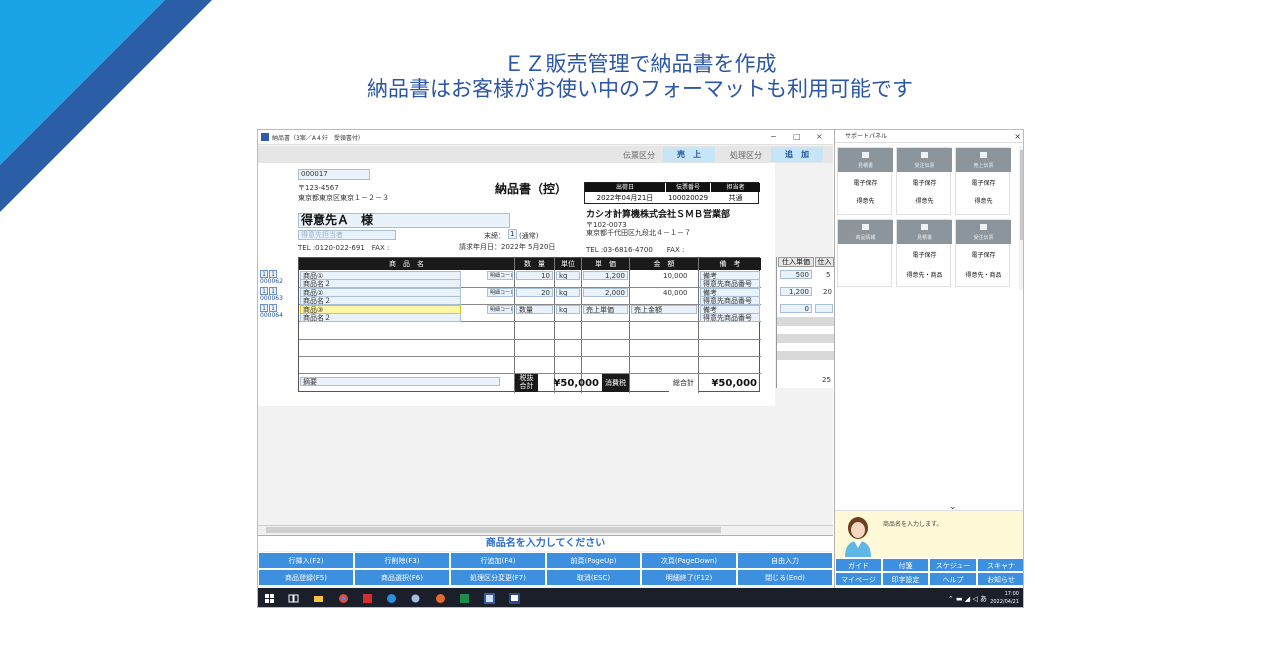 This screenshot has height=670, width=1280. Describe the element at coordinates (404, 220) in the screenshot. I see `customer-name-input: 得意先Ａ 様` at that location.